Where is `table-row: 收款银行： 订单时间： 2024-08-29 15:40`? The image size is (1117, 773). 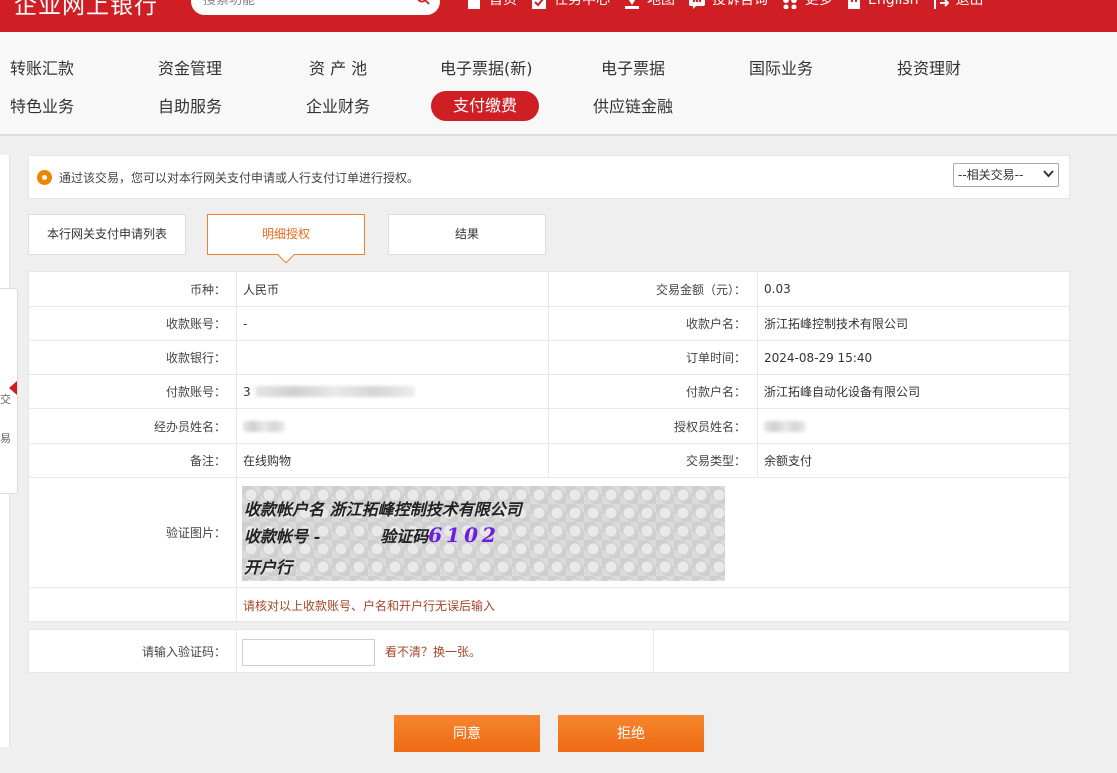
table-row: 收款银行： 订单时间： 2024-08-29 15:40 is located at coordinates (549, 358).